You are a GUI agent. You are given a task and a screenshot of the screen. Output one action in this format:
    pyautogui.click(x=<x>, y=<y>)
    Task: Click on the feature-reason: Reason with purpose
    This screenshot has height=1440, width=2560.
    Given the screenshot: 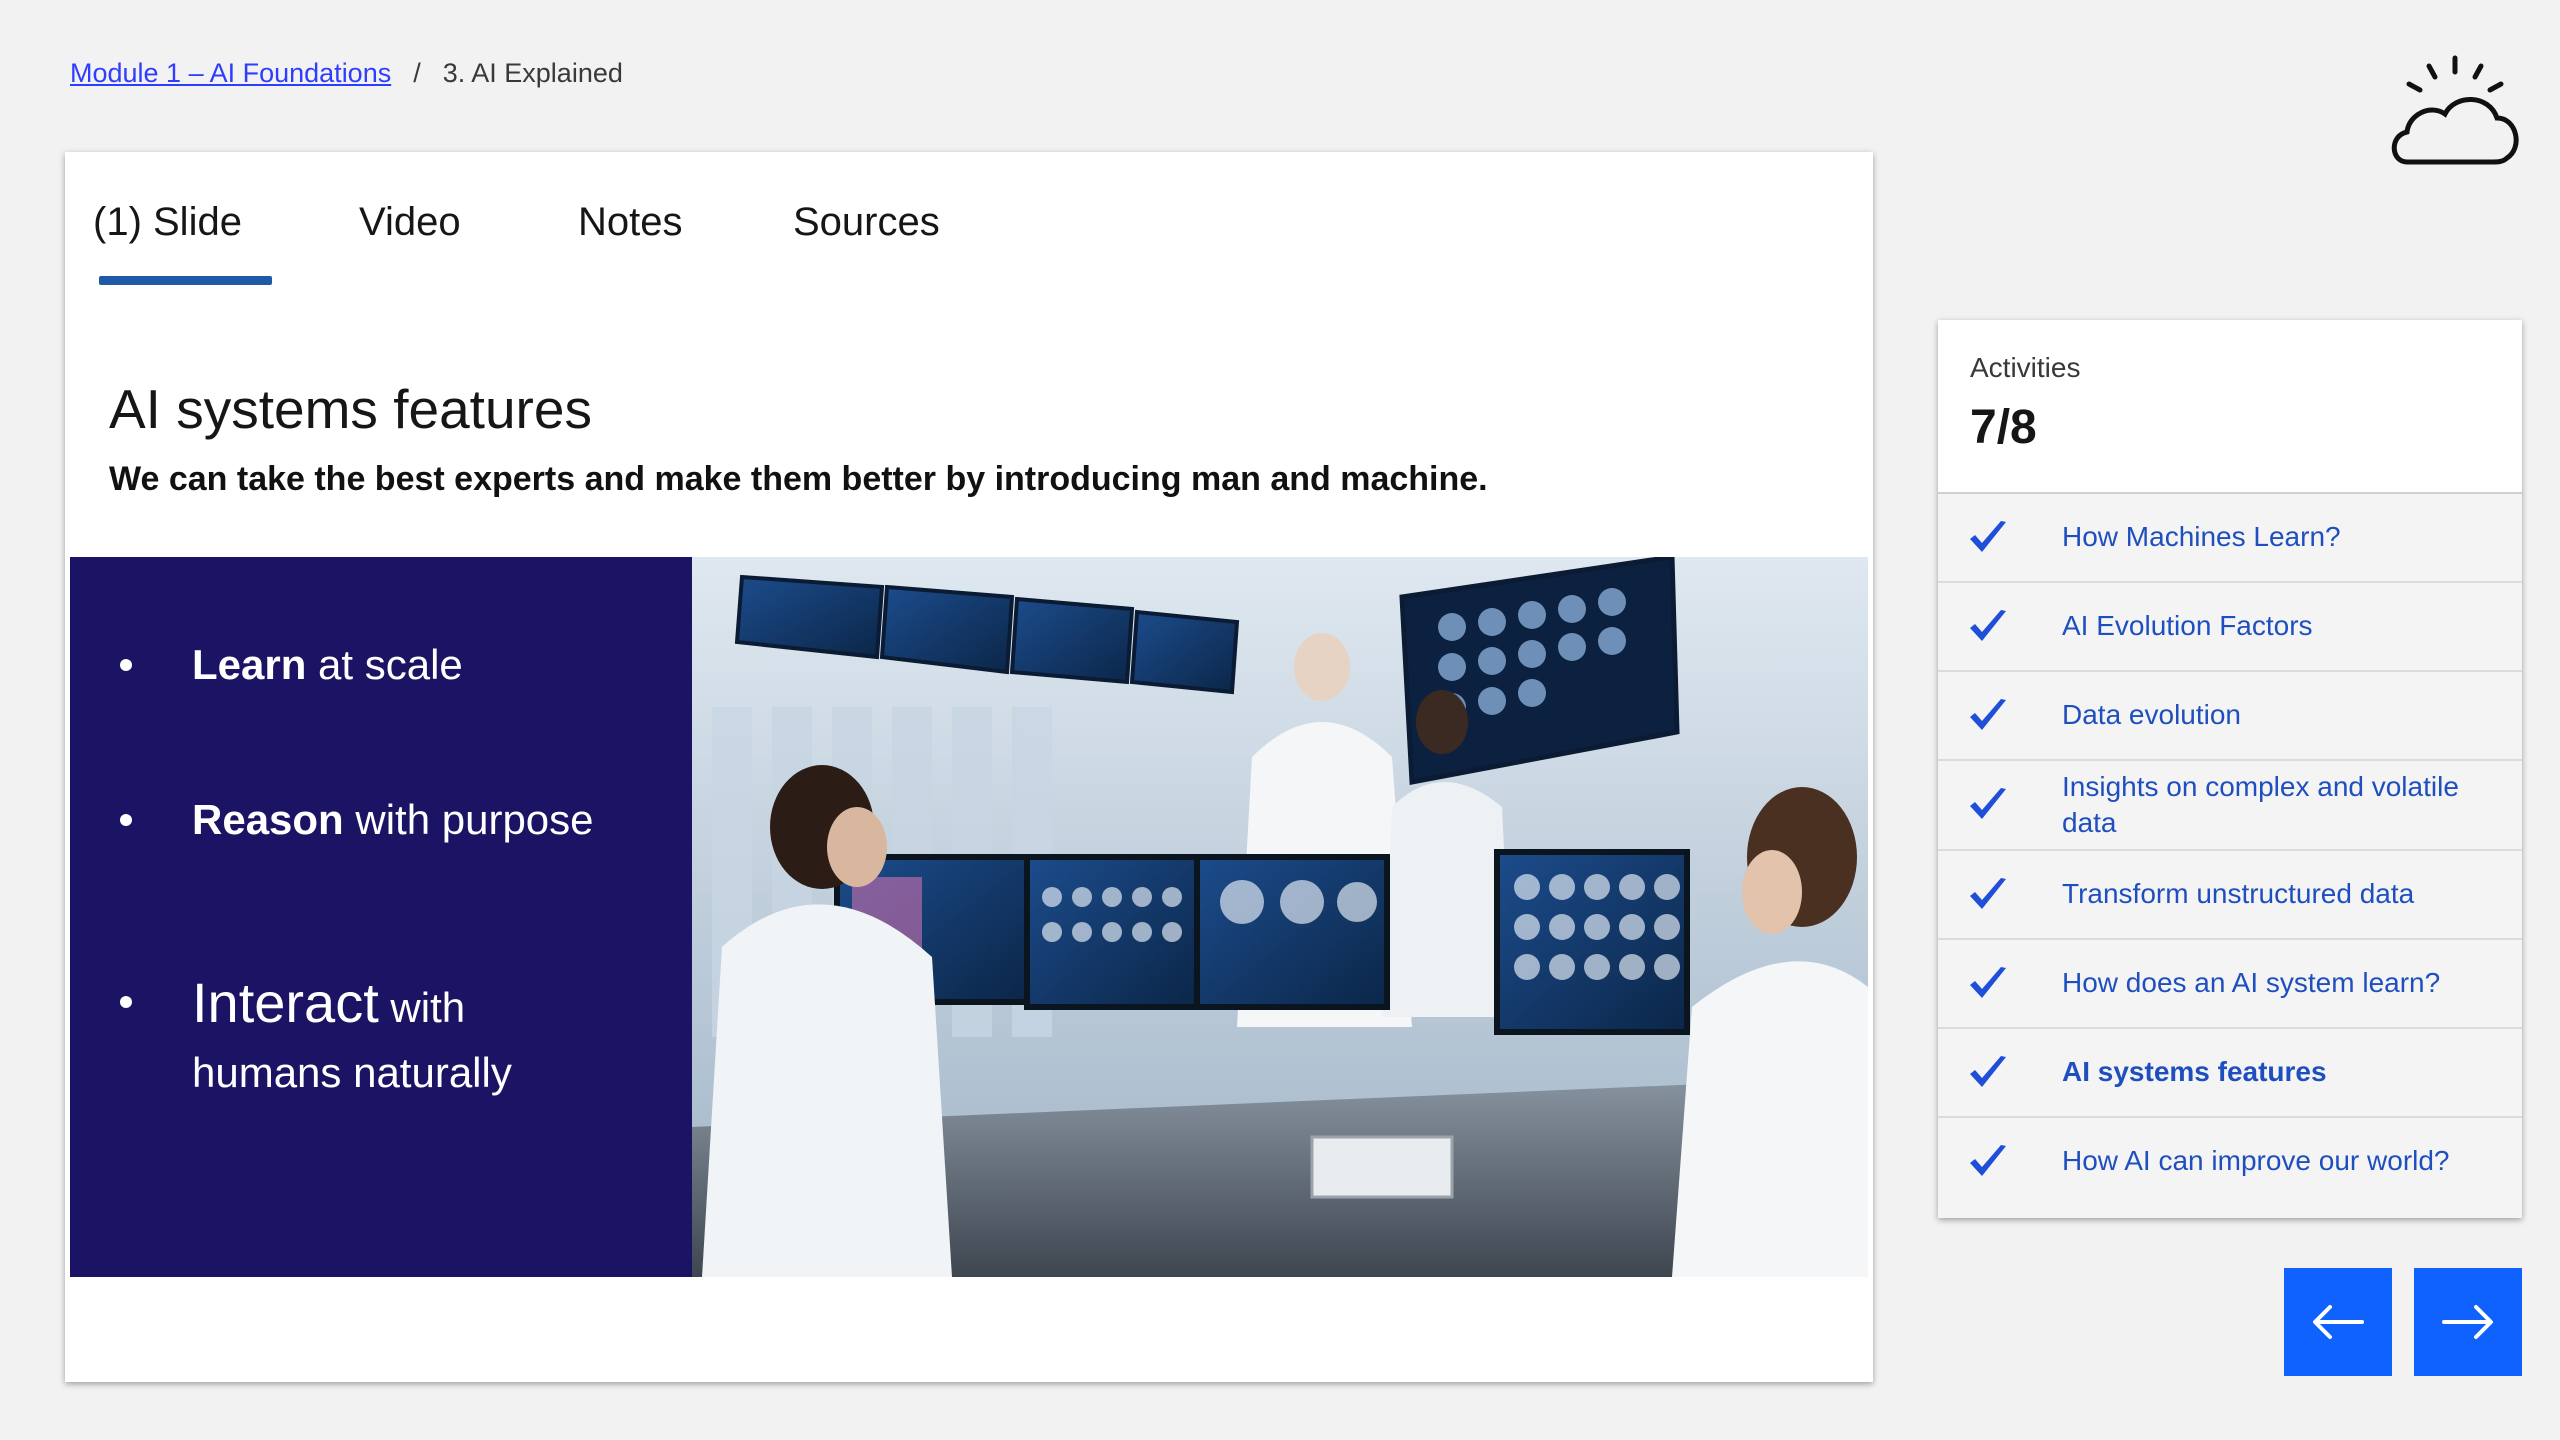 What is the action you would take?
    pyautogui.click(x=357, y=820)
    